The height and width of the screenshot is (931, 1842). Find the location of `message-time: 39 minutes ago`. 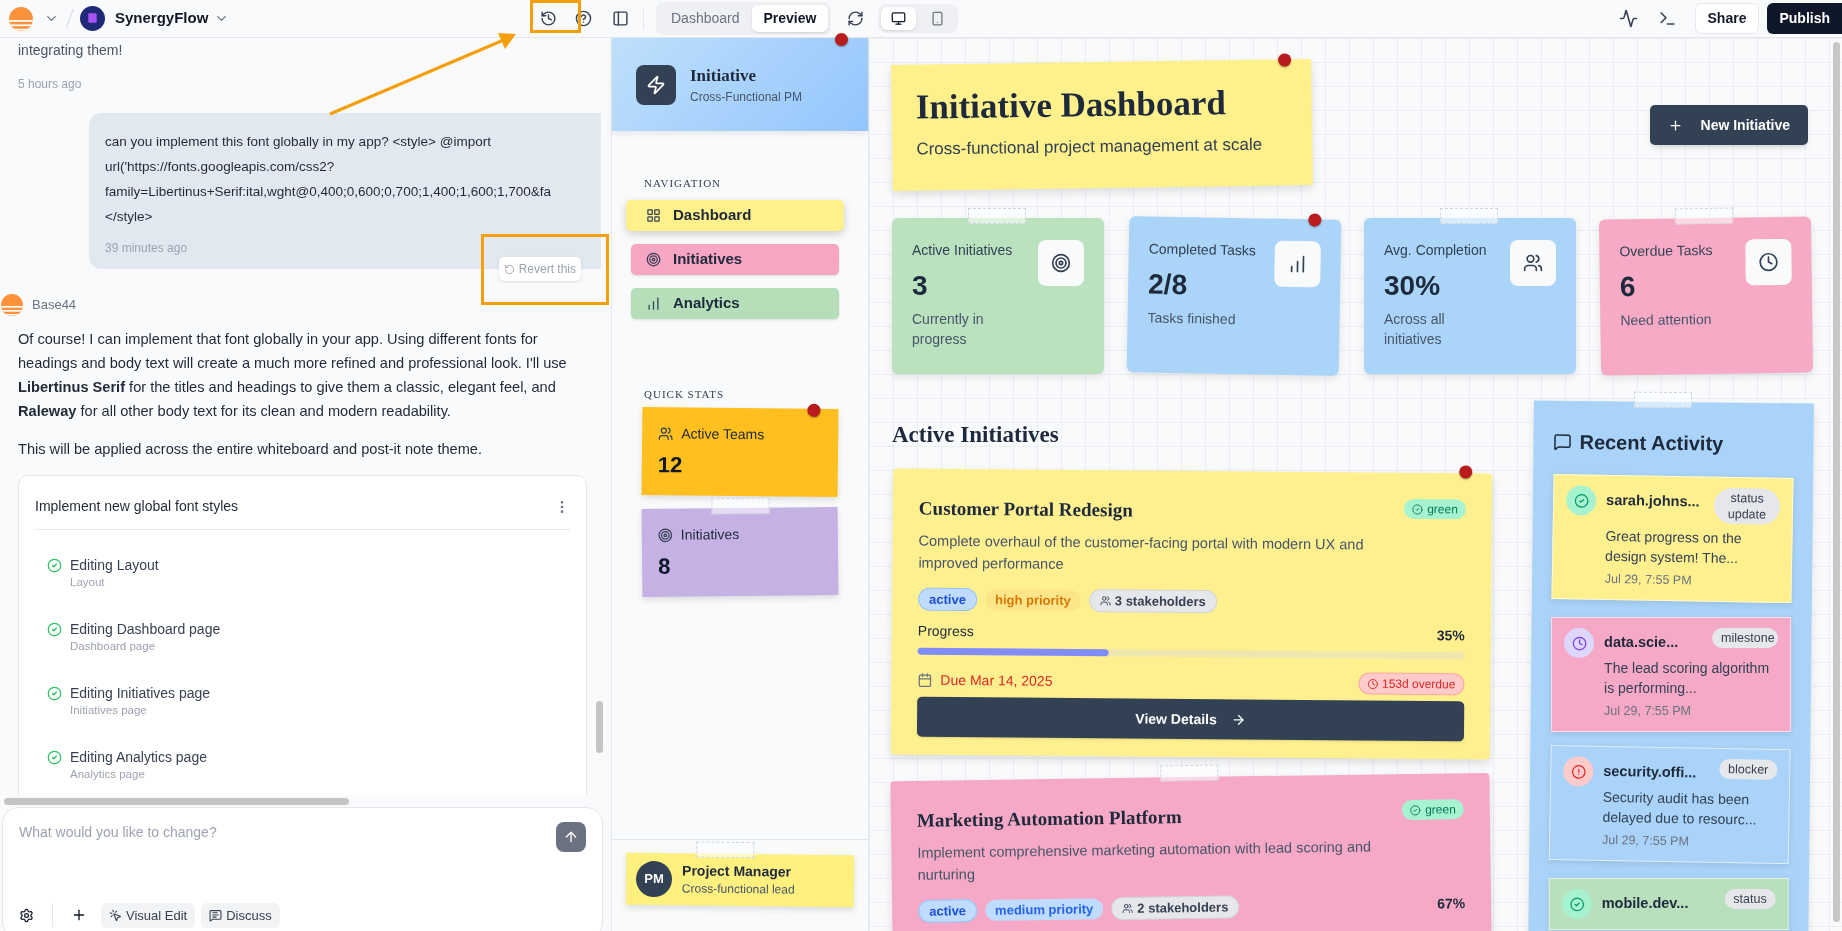

message-time: 39 minutes ago is located at coordinates (147, 248).